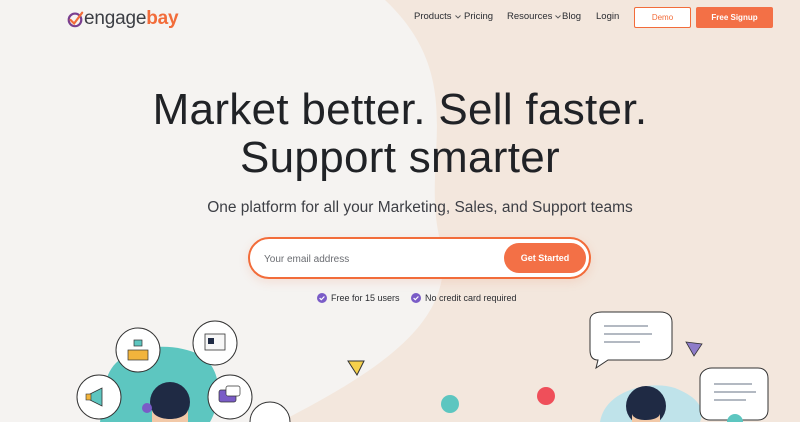 The width and height of the screenshot is (800, 422). Describe the element at coordinates (75, 19) in the screenshot. I see `logo-mark-icon` at that location.